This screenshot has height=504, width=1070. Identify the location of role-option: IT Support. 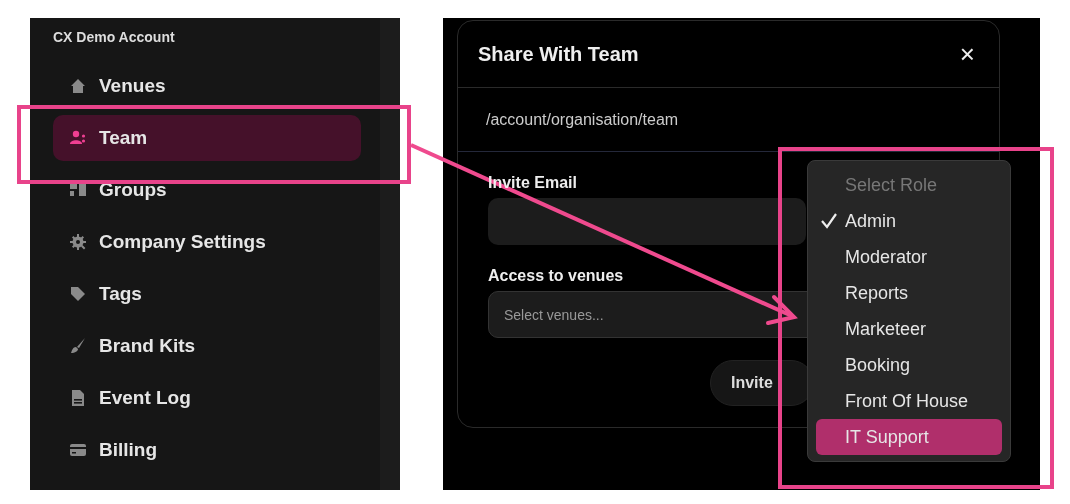
(909, 437).